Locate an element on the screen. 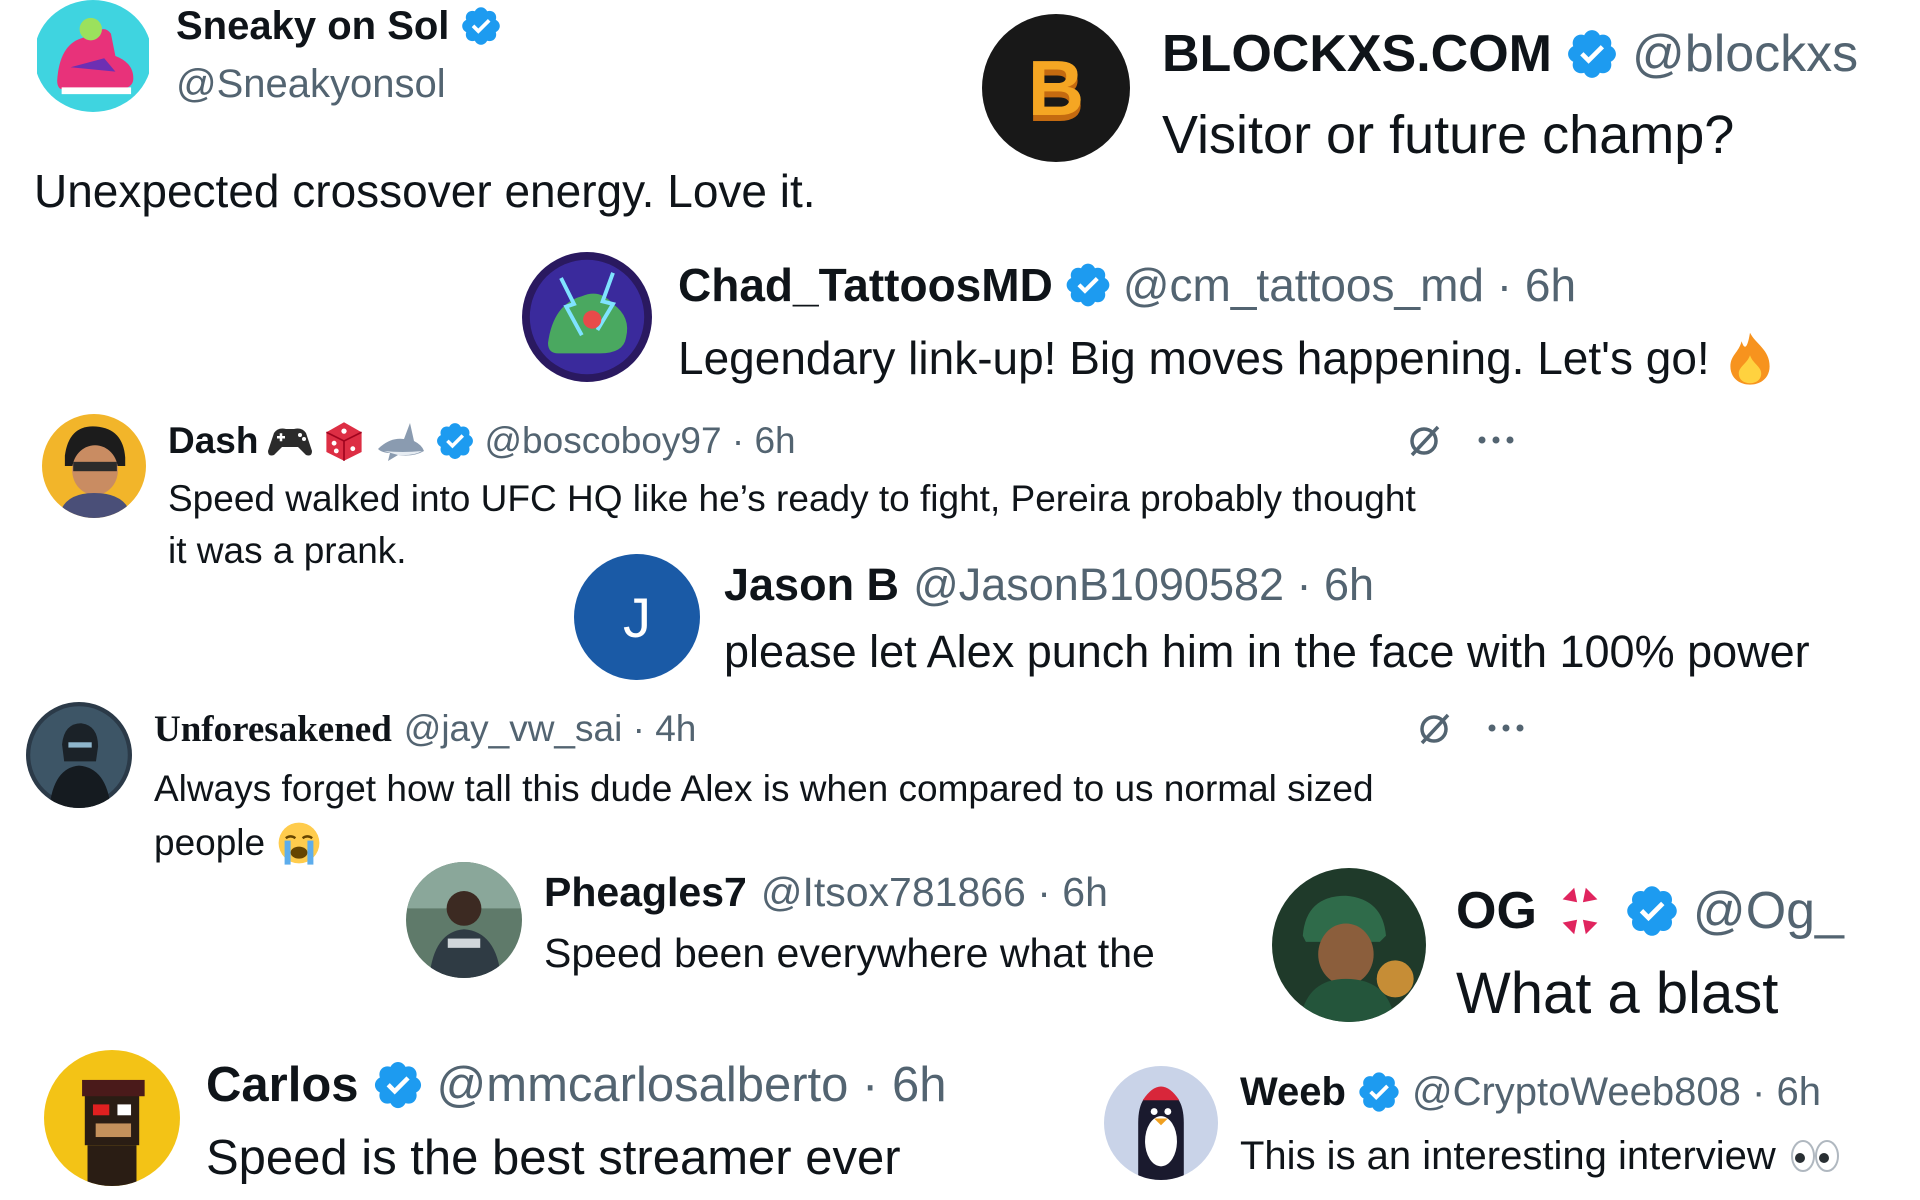  penguin-avatar-icon is located at coordinates (1161, 1123).